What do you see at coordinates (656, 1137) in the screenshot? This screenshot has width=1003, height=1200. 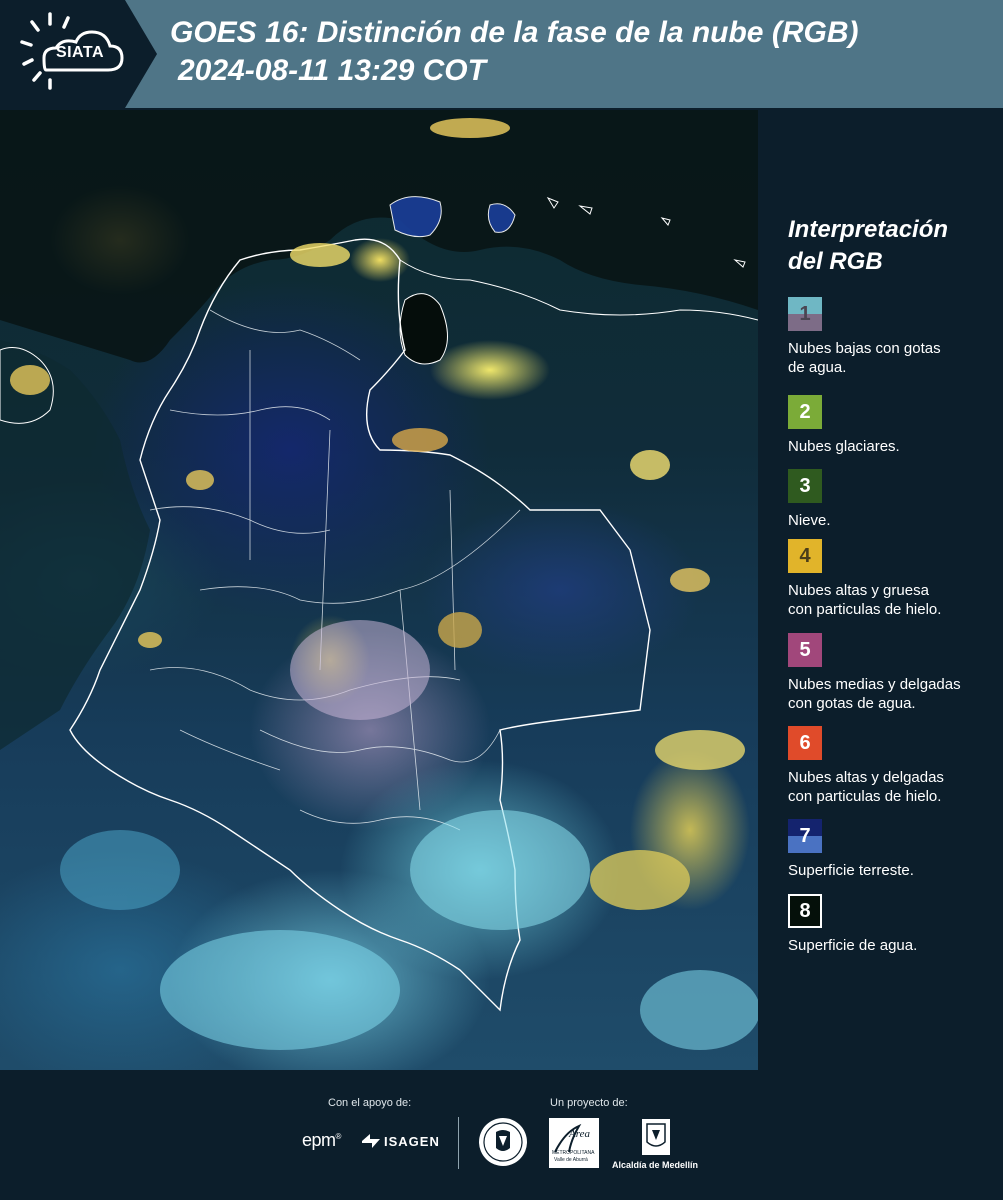 I see `alcaldia-shield-icon` at bounding box center [656, 1137].